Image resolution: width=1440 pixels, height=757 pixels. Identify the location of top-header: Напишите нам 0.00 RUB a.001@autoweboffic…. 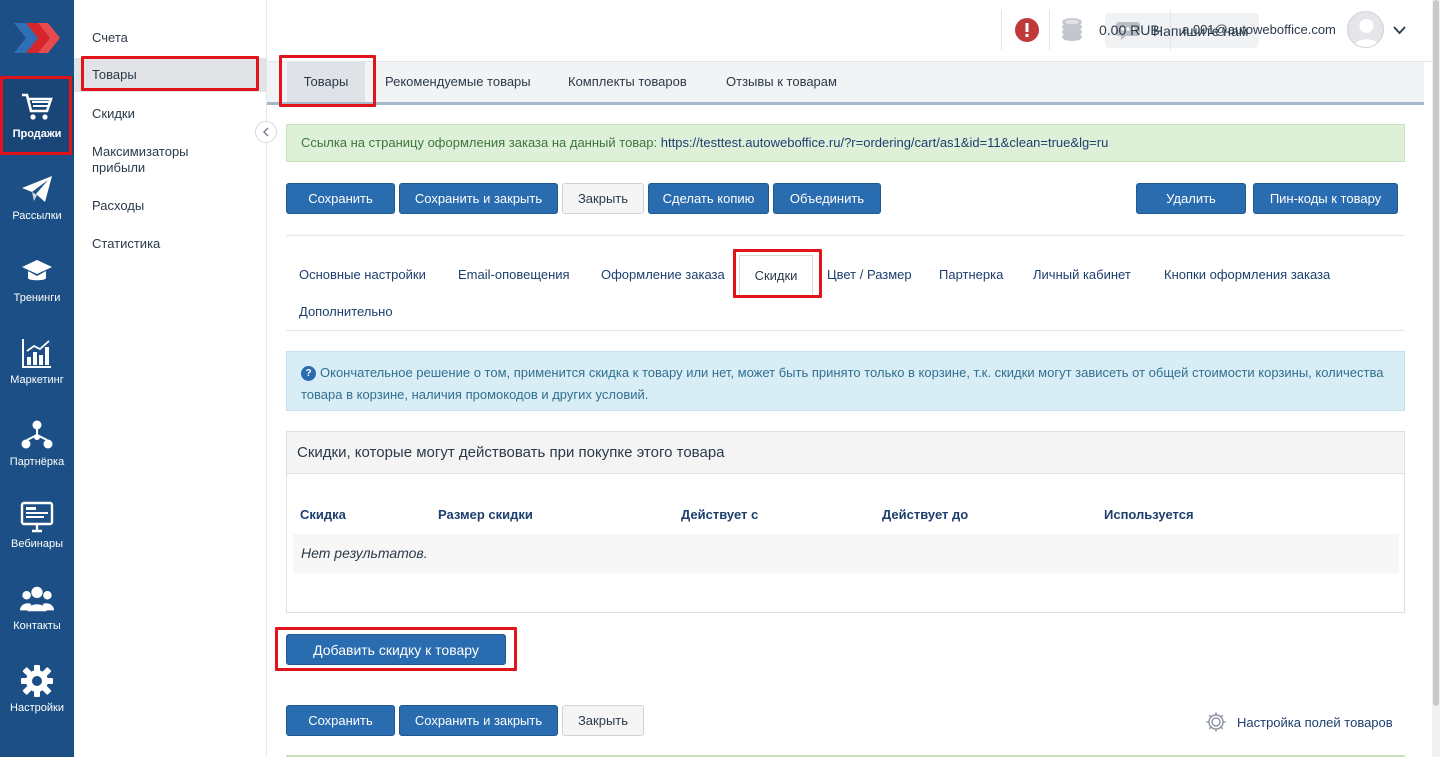
(853, 31).